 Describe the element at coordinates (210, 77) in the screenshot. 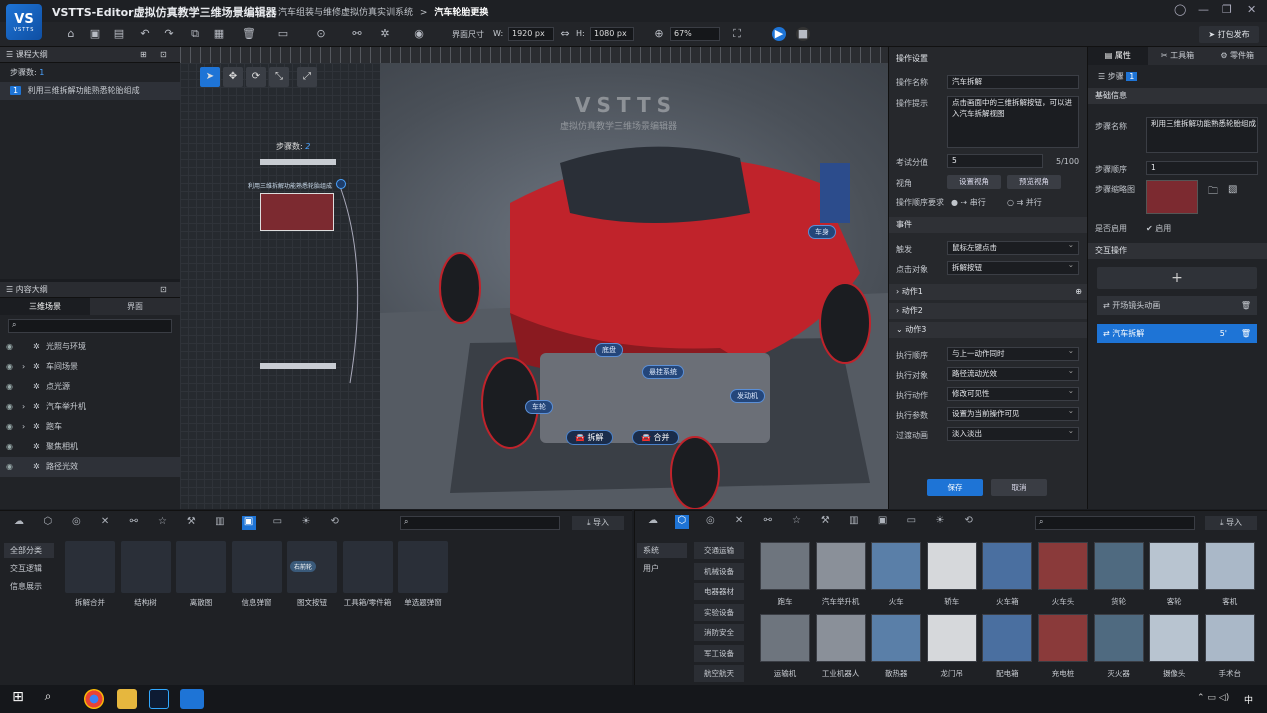

I see `select-tool-icon: ➤` at that location.